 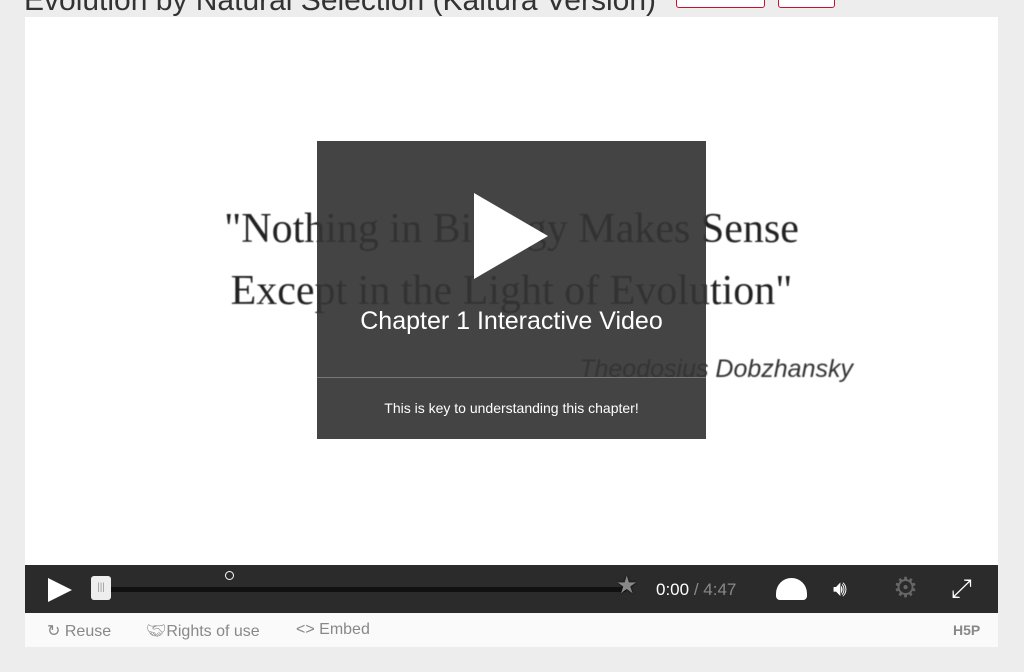 What do you see at coordinates (54, 631) in the screenshot?
I see `reuse-icon: ↻` at bounding box center [54, 631].